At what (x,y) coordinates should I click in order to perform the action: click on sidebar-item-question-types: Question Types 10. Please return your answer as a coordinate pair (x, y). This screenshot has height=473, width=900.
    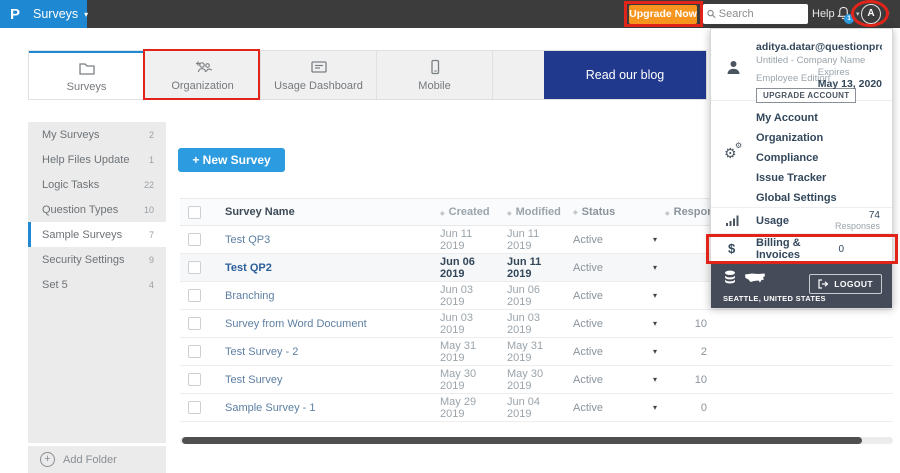
    Looking at the image, I should click on (97, 209).